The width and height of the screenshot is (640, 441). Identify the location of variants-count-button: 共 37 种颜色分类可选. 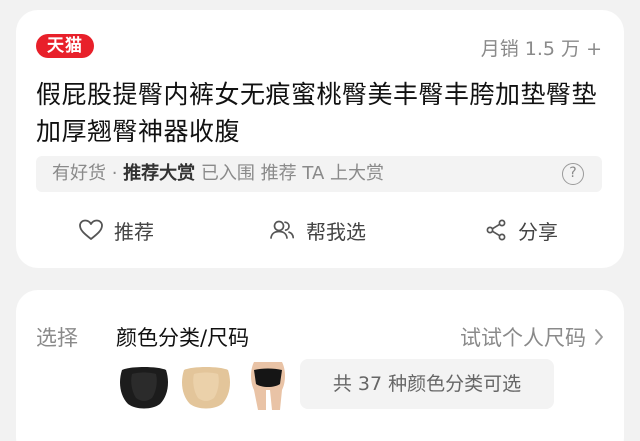
(427, 384).